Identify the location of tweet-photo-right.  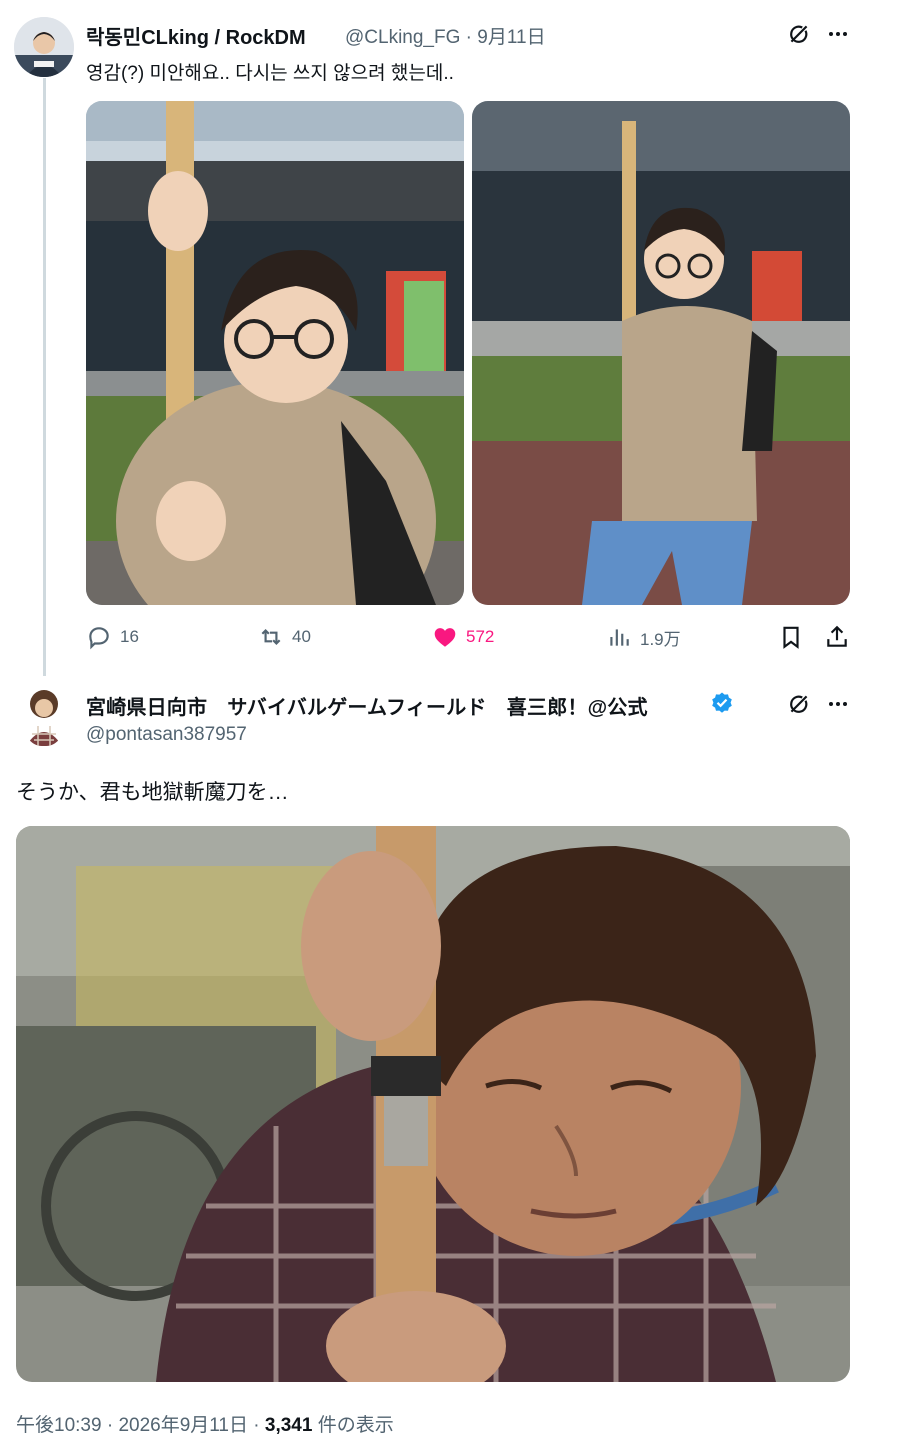
(661, 353).